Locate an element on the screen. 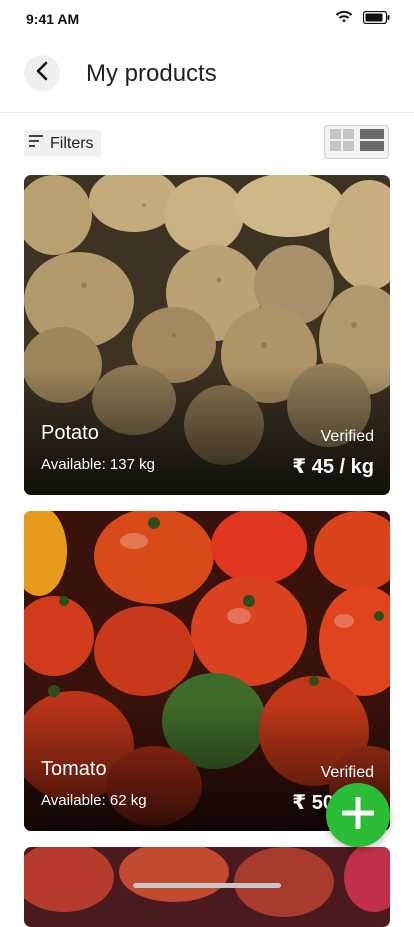  grid-view-icon is located at coordinates (341, 142).